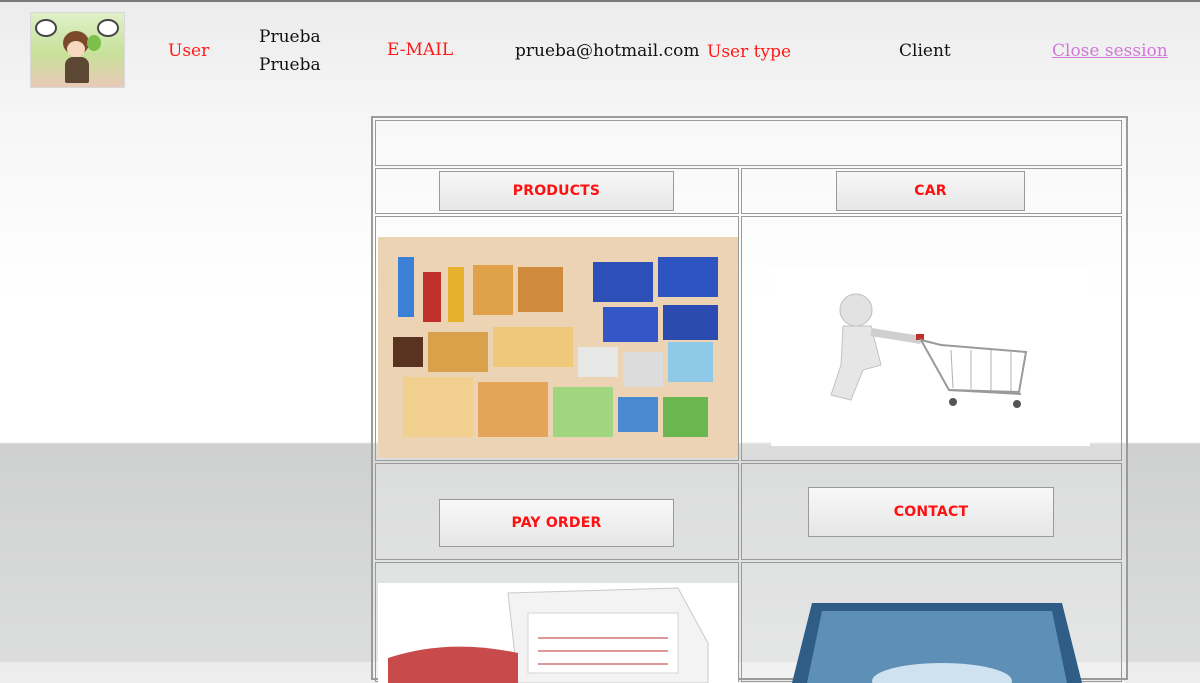 This screenshot has height=683, width=1200. I want to click on contact-button: CONTACT, so click(931, 512).